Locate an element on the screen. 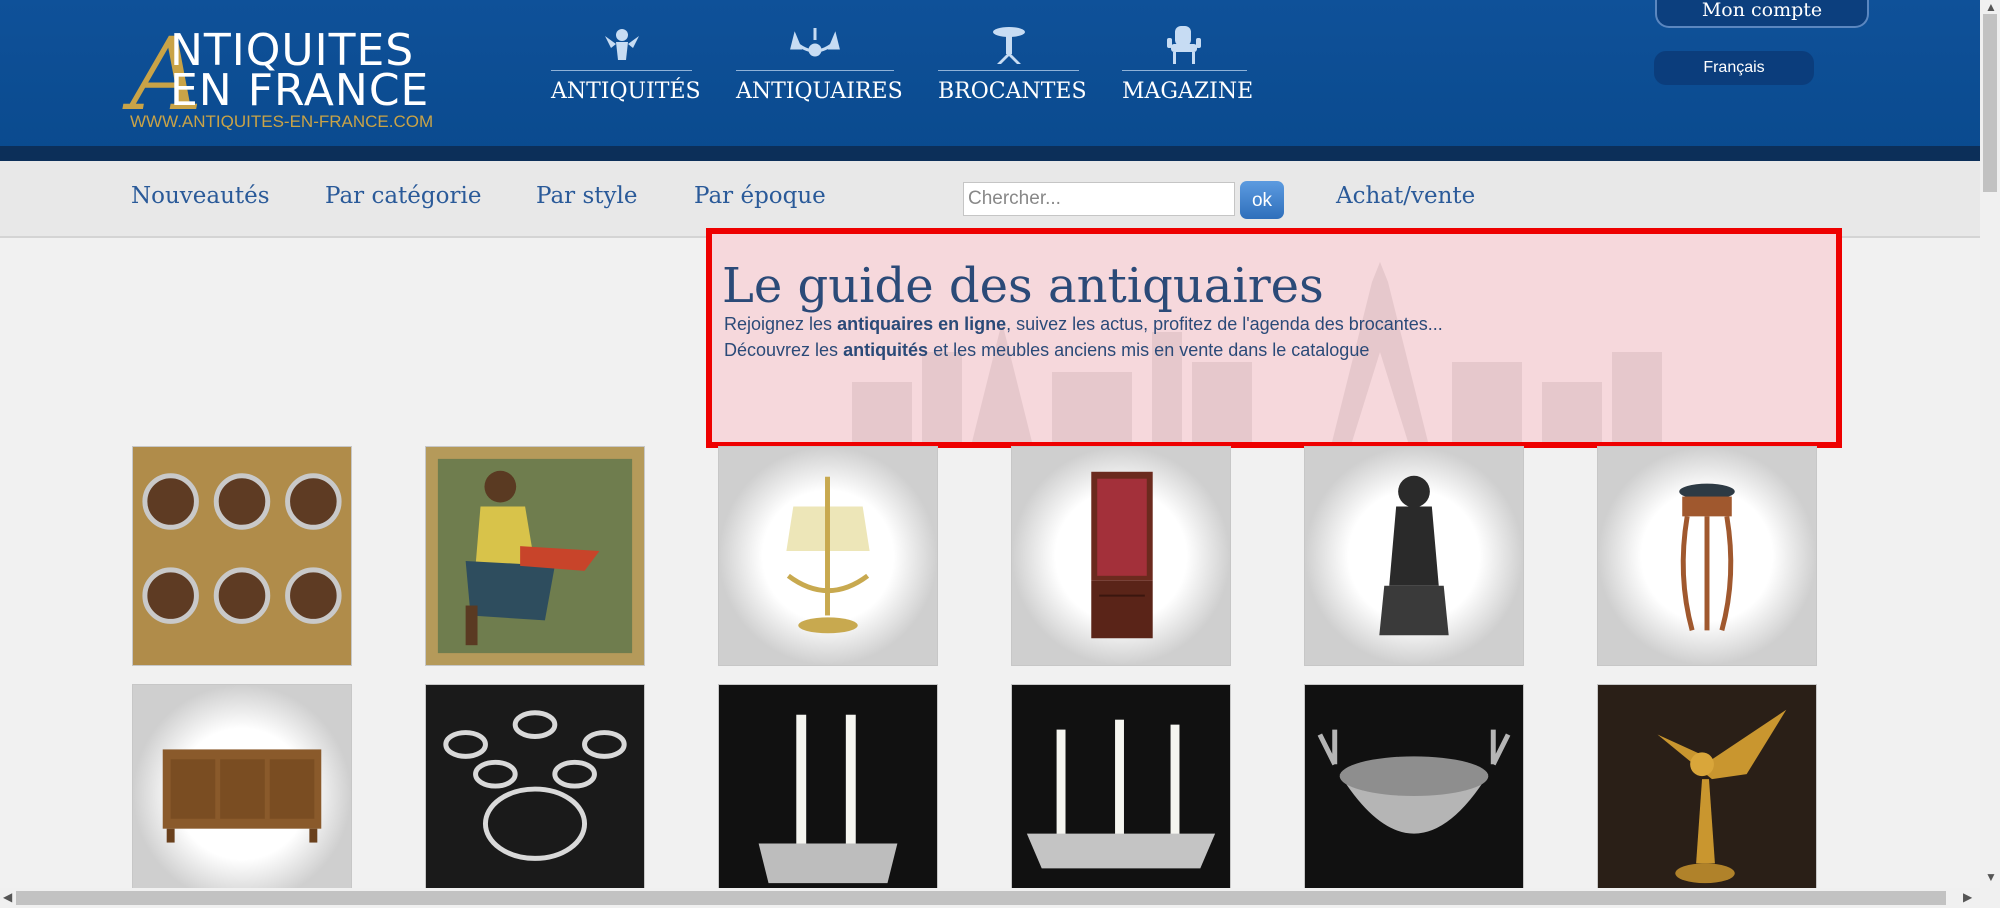 The width and height of the screenshot is (2000, 908). sideboard-thumbnail is located at coordinates (242, 794).